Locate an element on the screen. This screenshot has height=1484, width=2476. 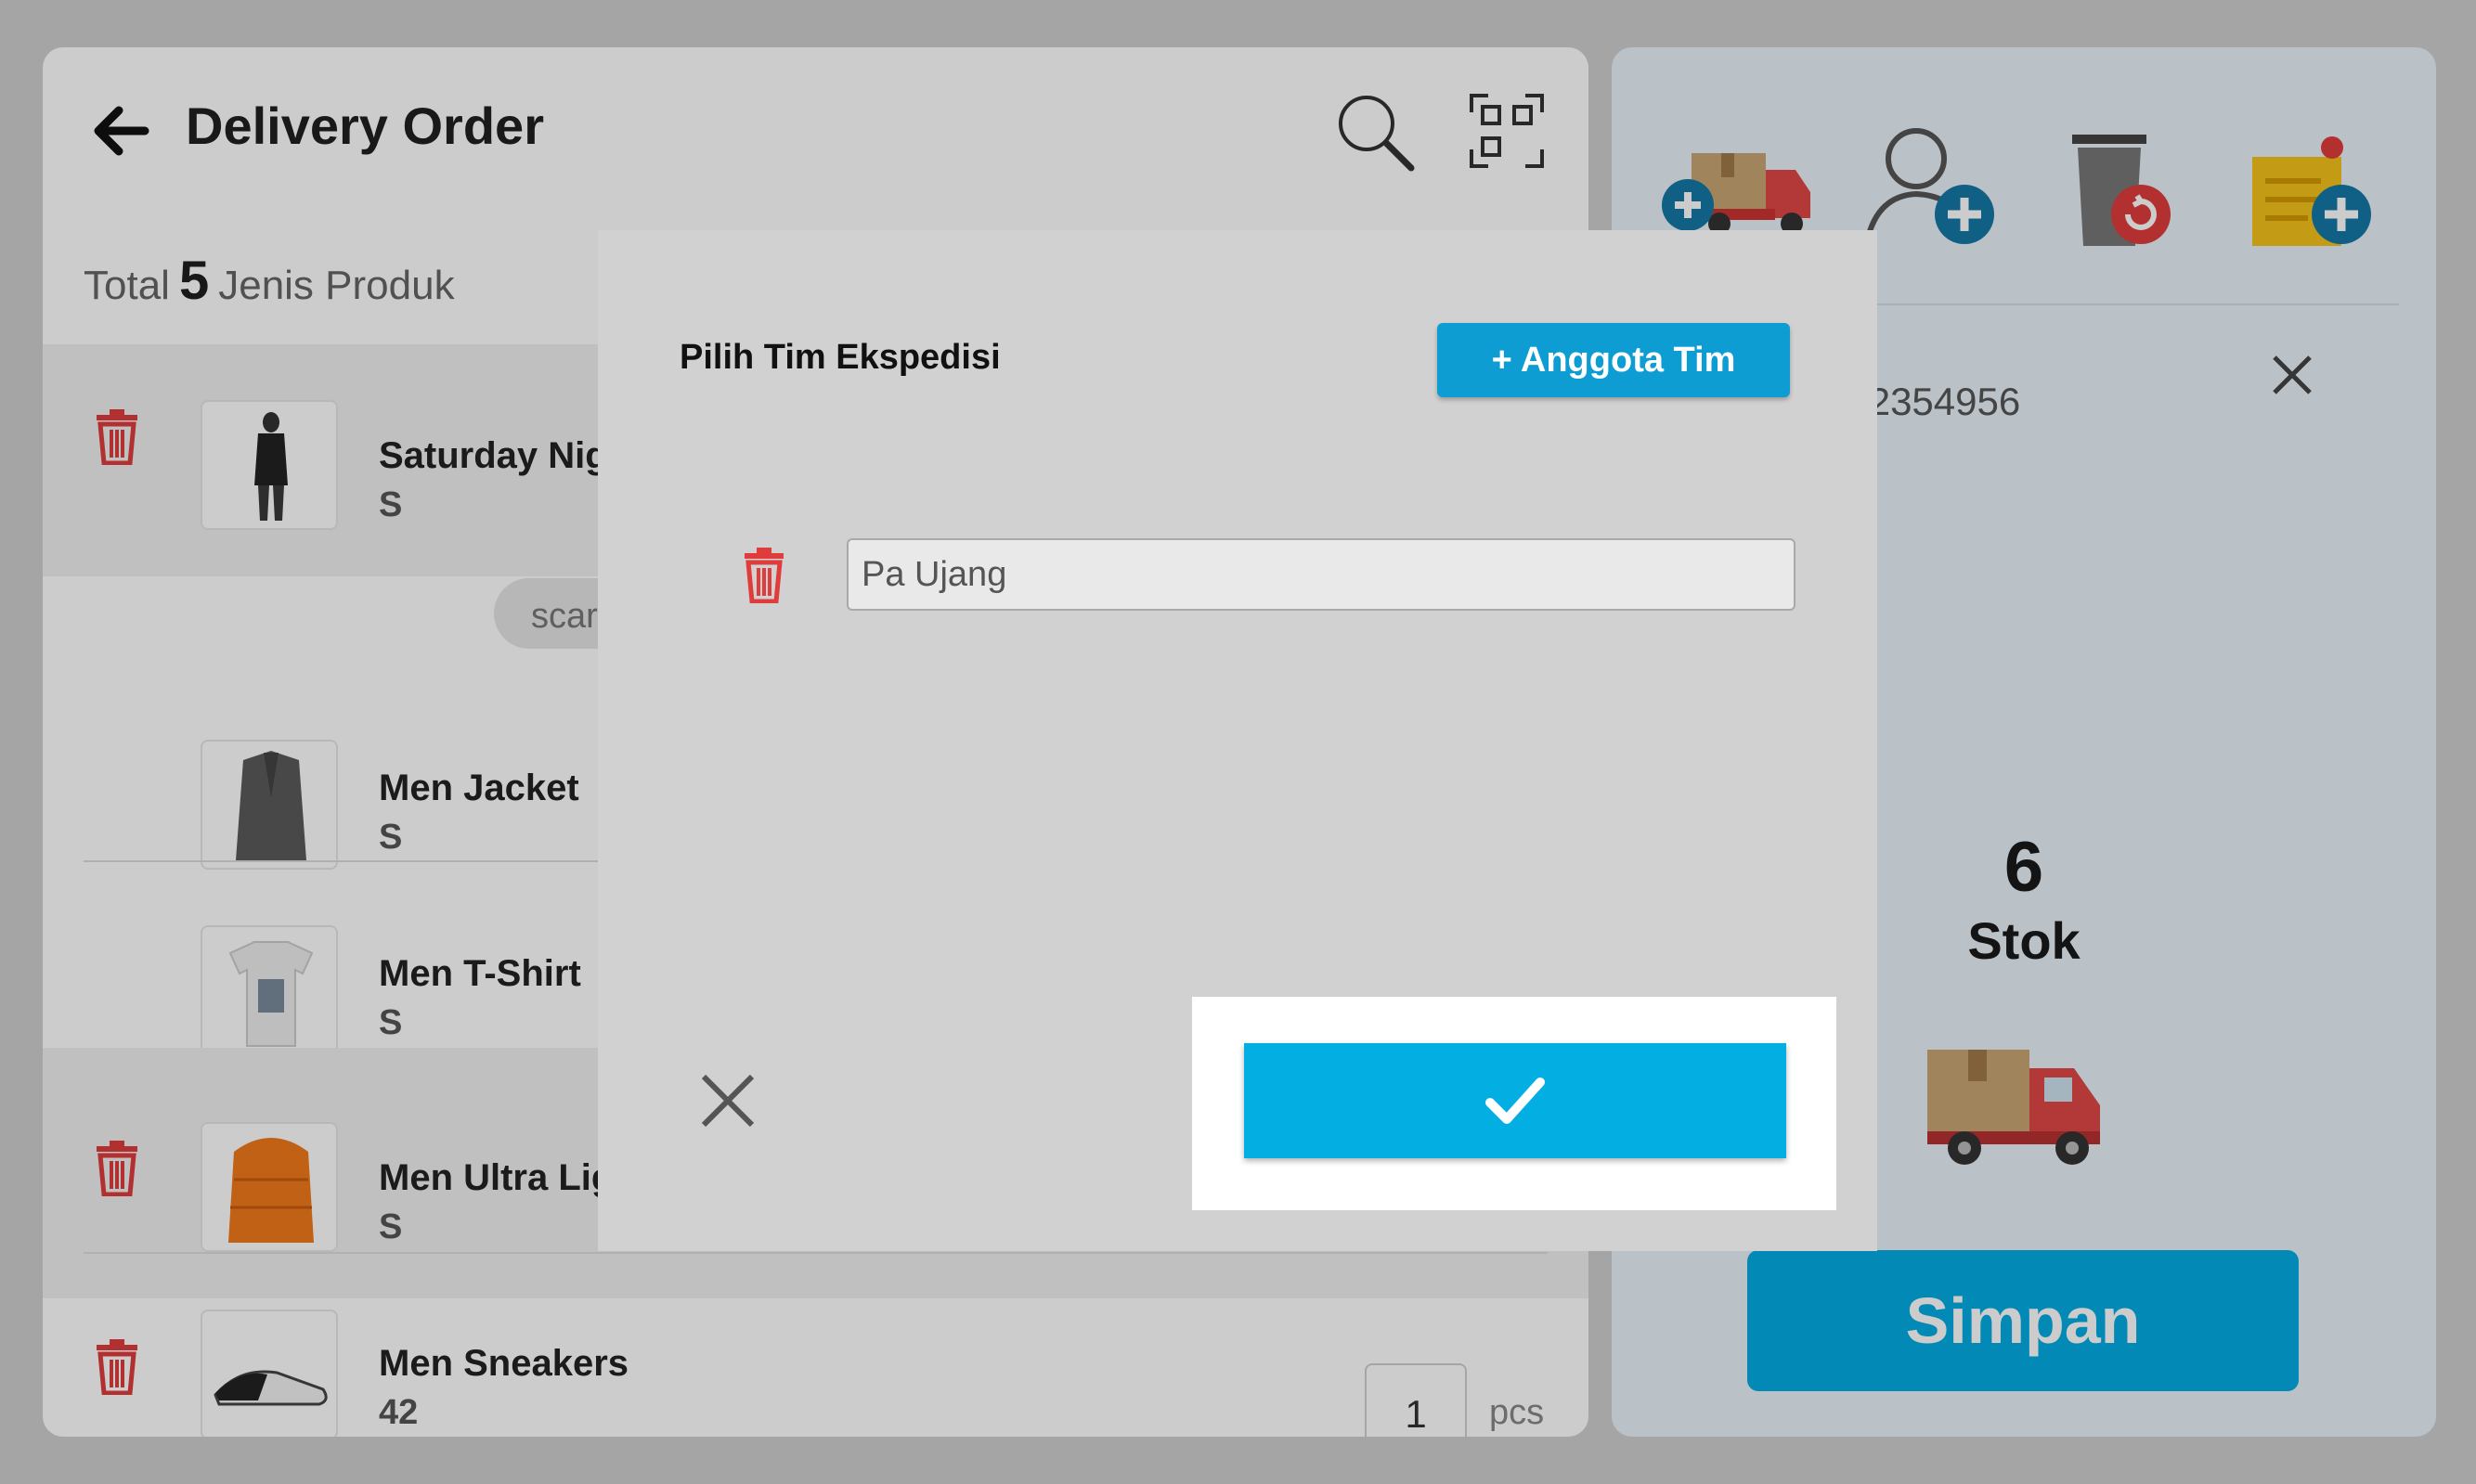
add-team-member-button: + Anggota Tim is located at coordinates (1613, 360).